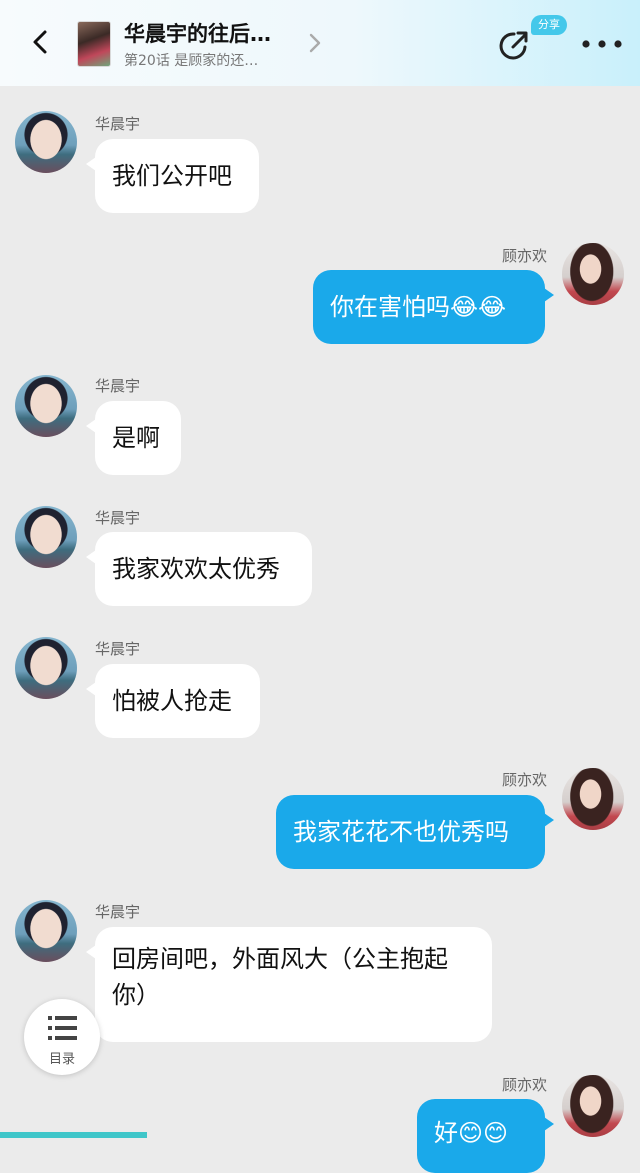  I want to click on toc-label: 目录, so click(61, 1059).